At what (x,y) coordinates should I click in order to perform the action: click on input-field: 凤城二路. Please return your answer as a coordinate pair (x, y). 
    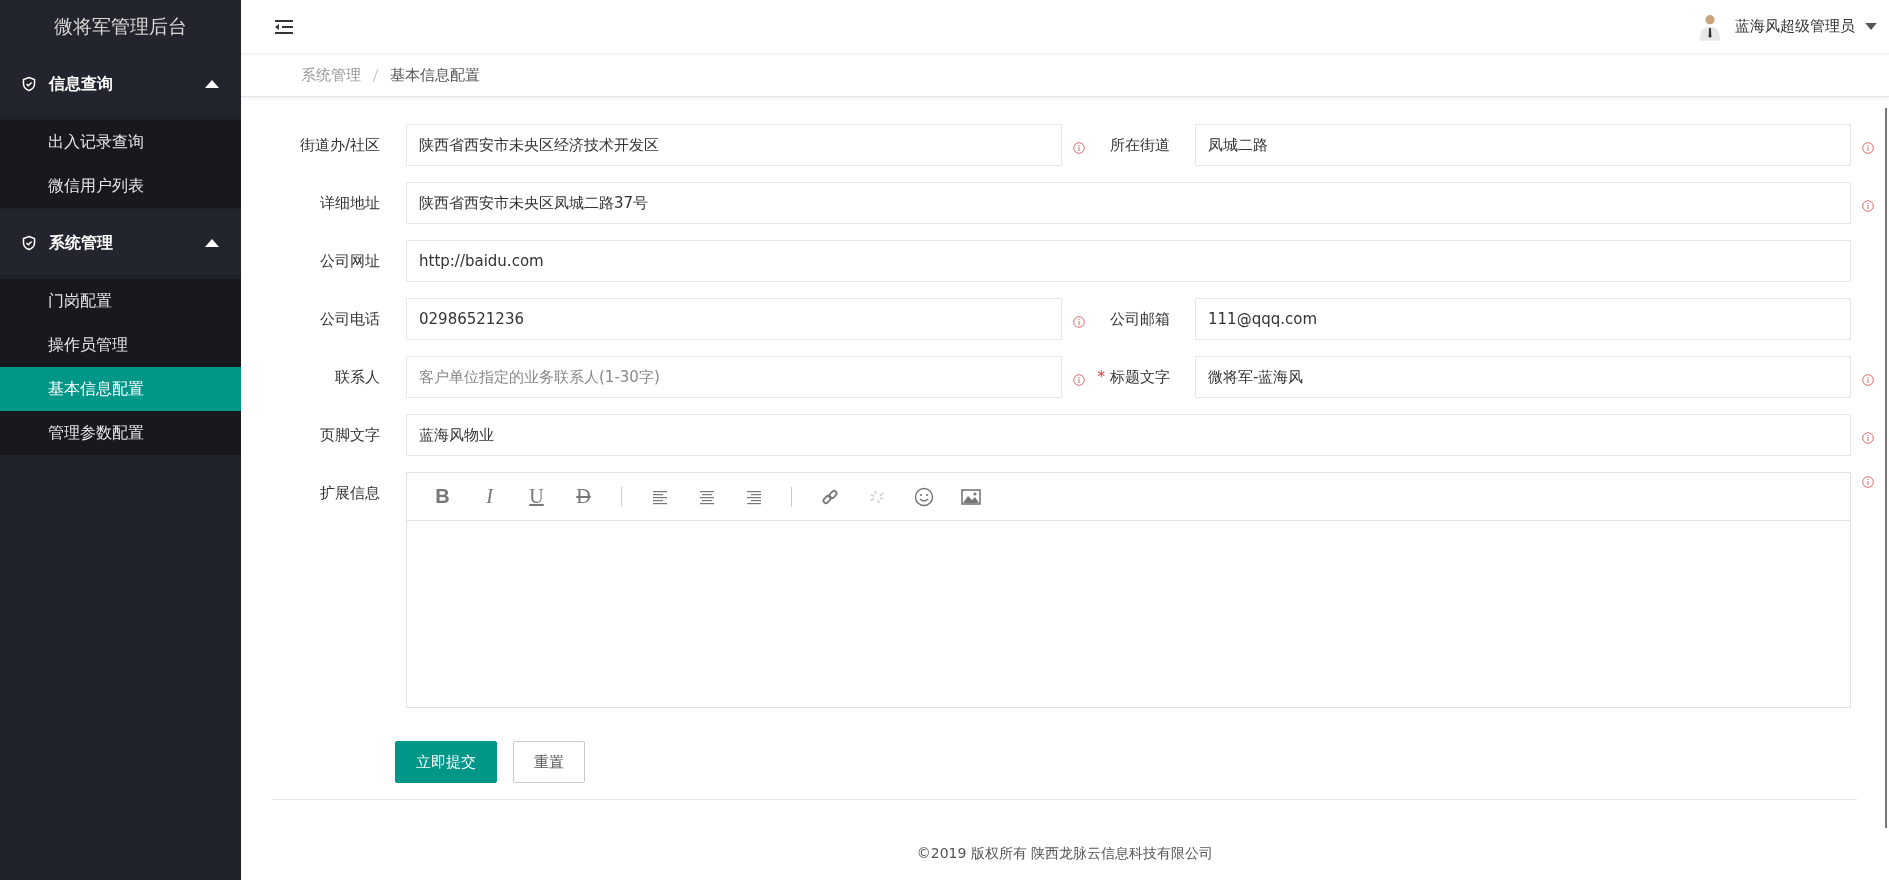
    Looking at the image, I should click on (1523, 145).